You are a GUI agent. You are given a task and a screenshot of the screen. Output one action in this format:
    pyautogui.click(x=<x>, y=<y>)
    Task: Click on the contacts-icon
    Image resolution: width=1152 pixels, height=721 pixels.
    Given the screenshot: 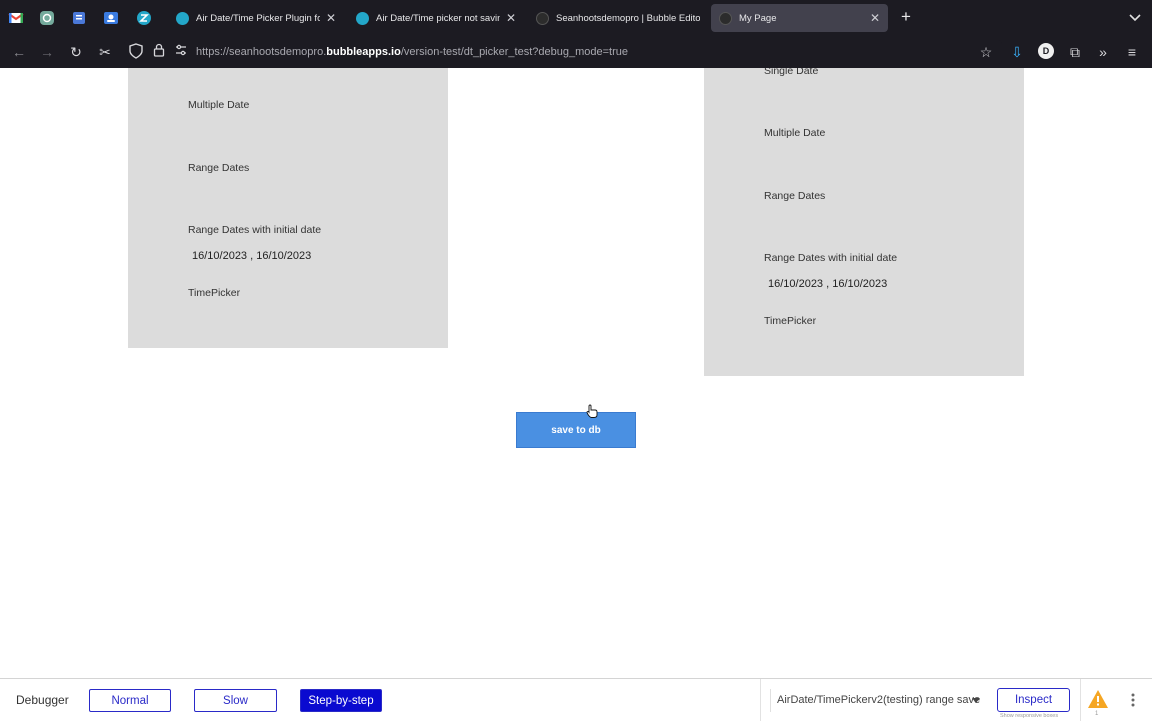 What is the action you would take?
    pyautogui.click(x=111, y=18)
    